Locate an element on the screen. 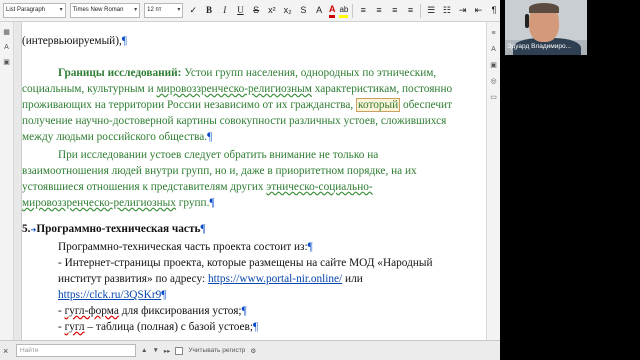  shadow-icon: S is located at coordinates (304, 10).